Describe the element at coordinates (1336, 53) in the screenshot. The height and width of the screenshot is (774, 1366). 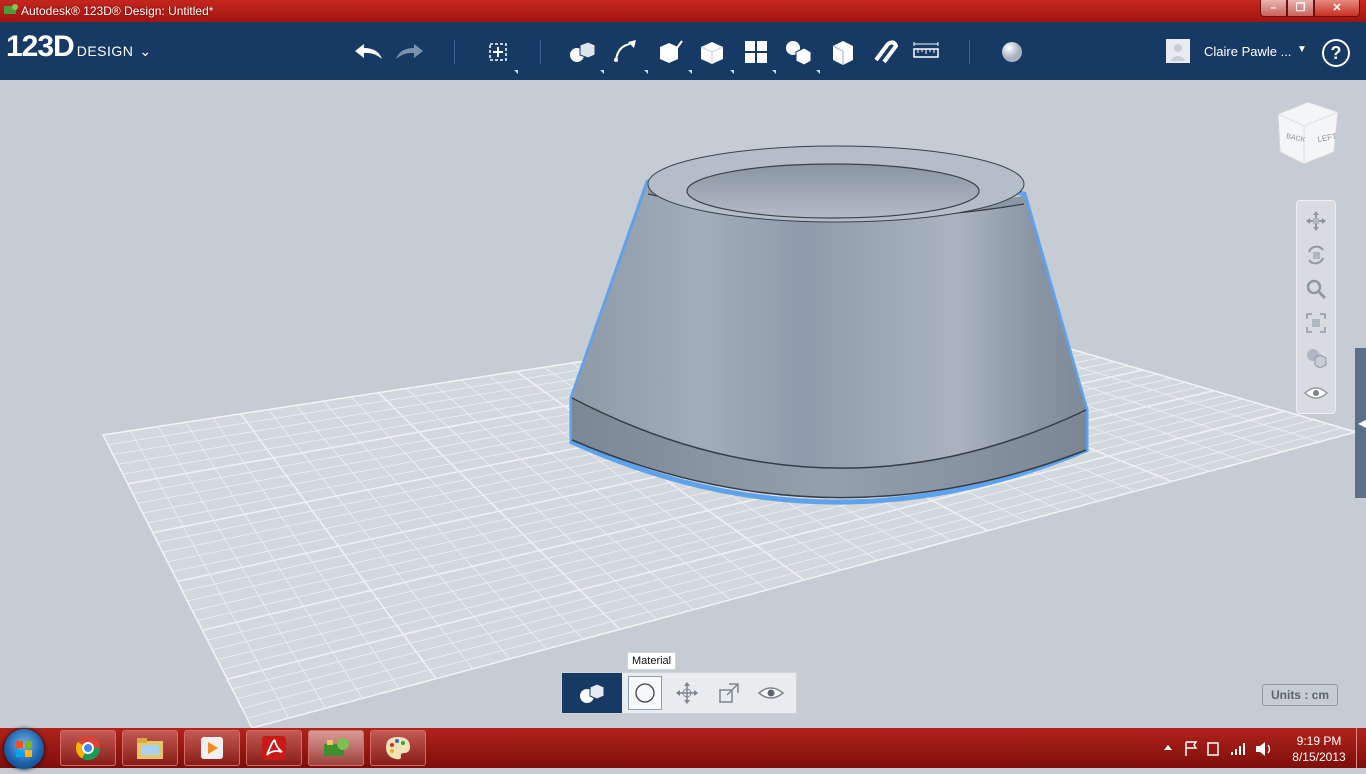
I see `help-button: ?` at that location.